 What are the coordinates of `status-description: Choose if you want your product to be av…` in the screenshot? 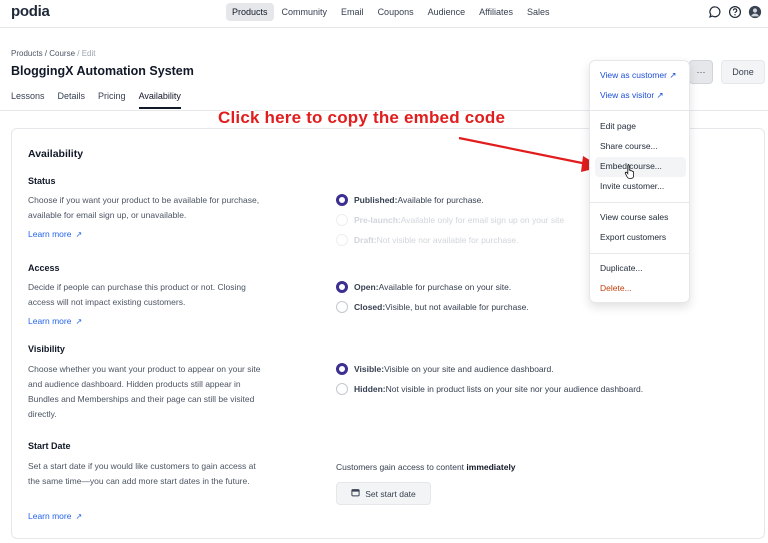 It's located at (144, 207).